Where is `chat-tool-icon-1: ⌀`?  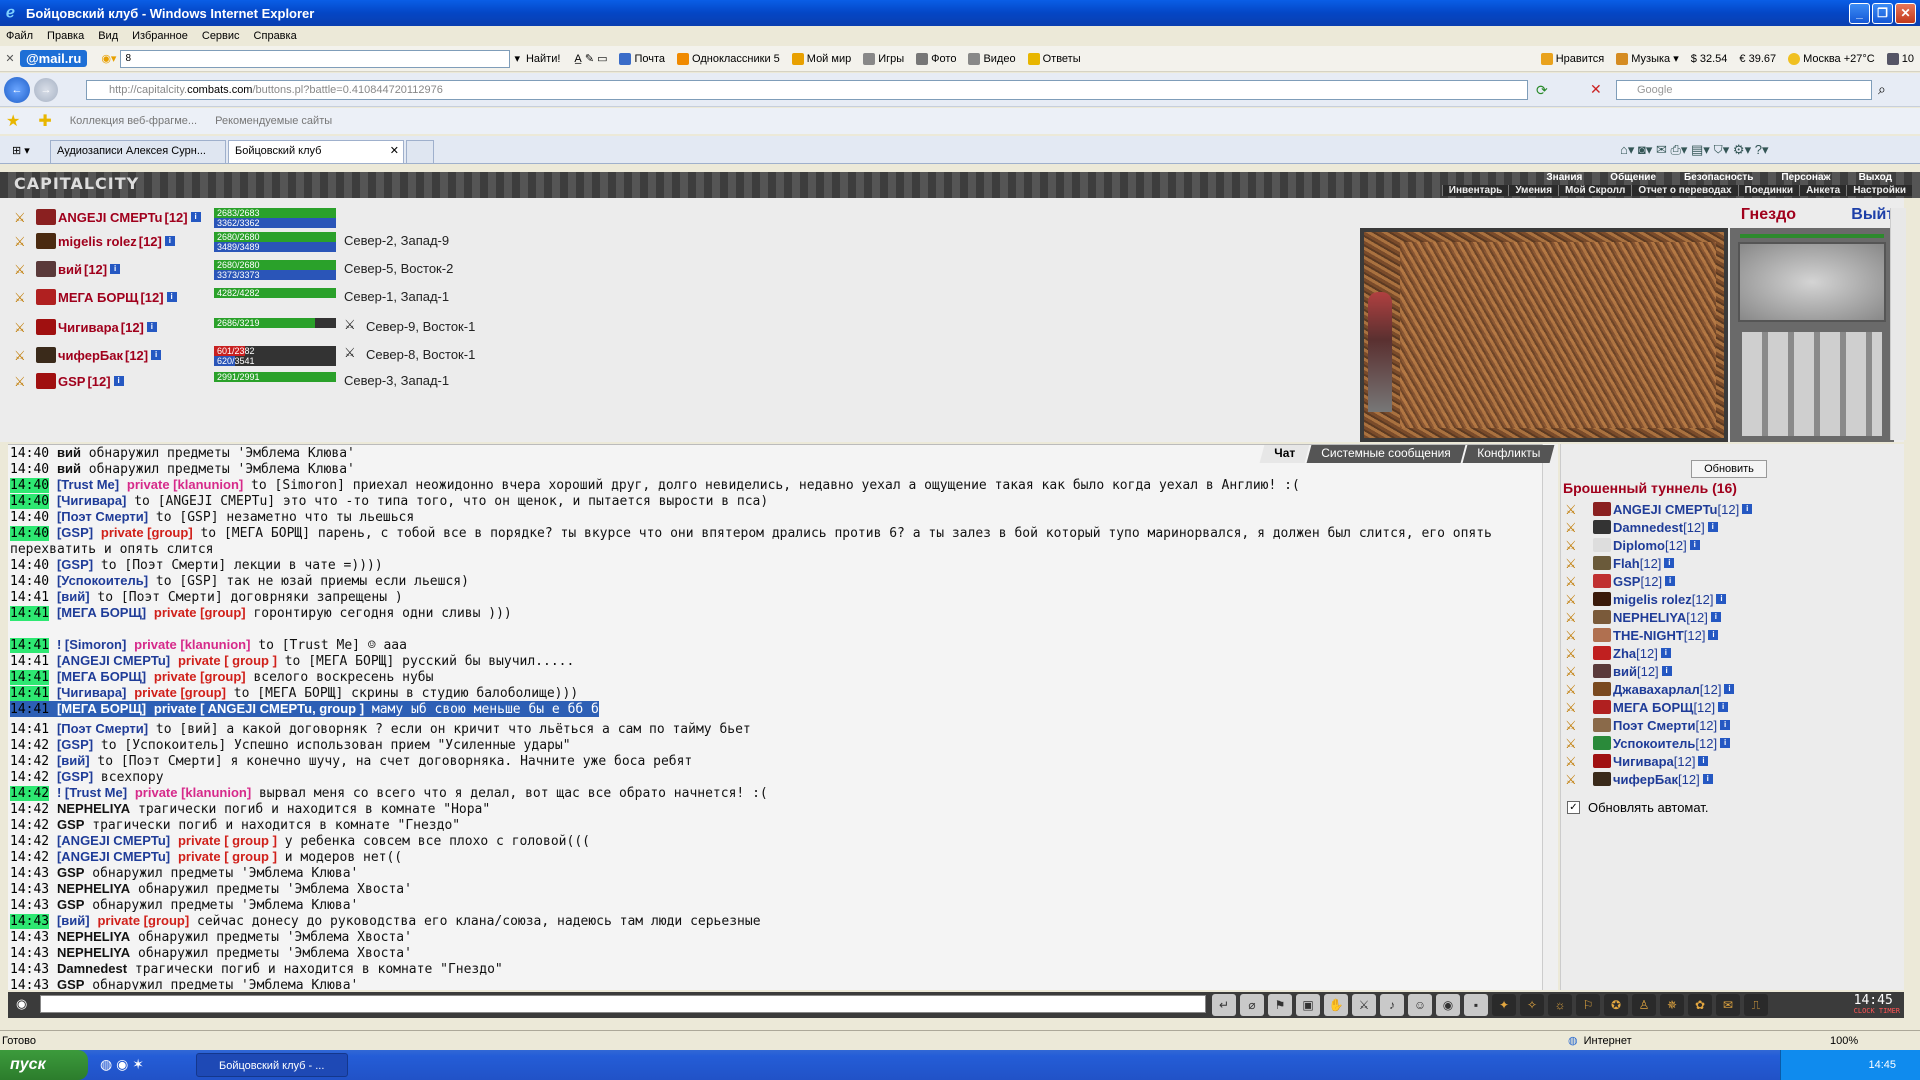 chat-tool-icon-1: ⌀ is located at coordinates (1252, 1005).